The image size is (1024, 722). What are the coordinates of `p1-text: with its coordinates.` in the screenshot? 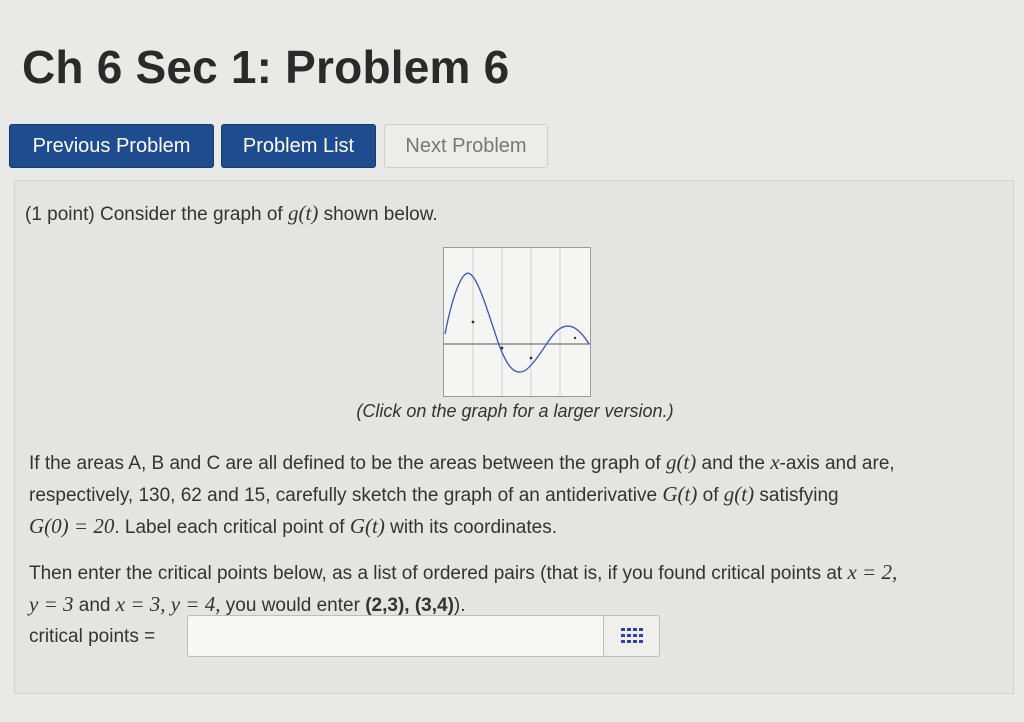 It's located at (470, 527).